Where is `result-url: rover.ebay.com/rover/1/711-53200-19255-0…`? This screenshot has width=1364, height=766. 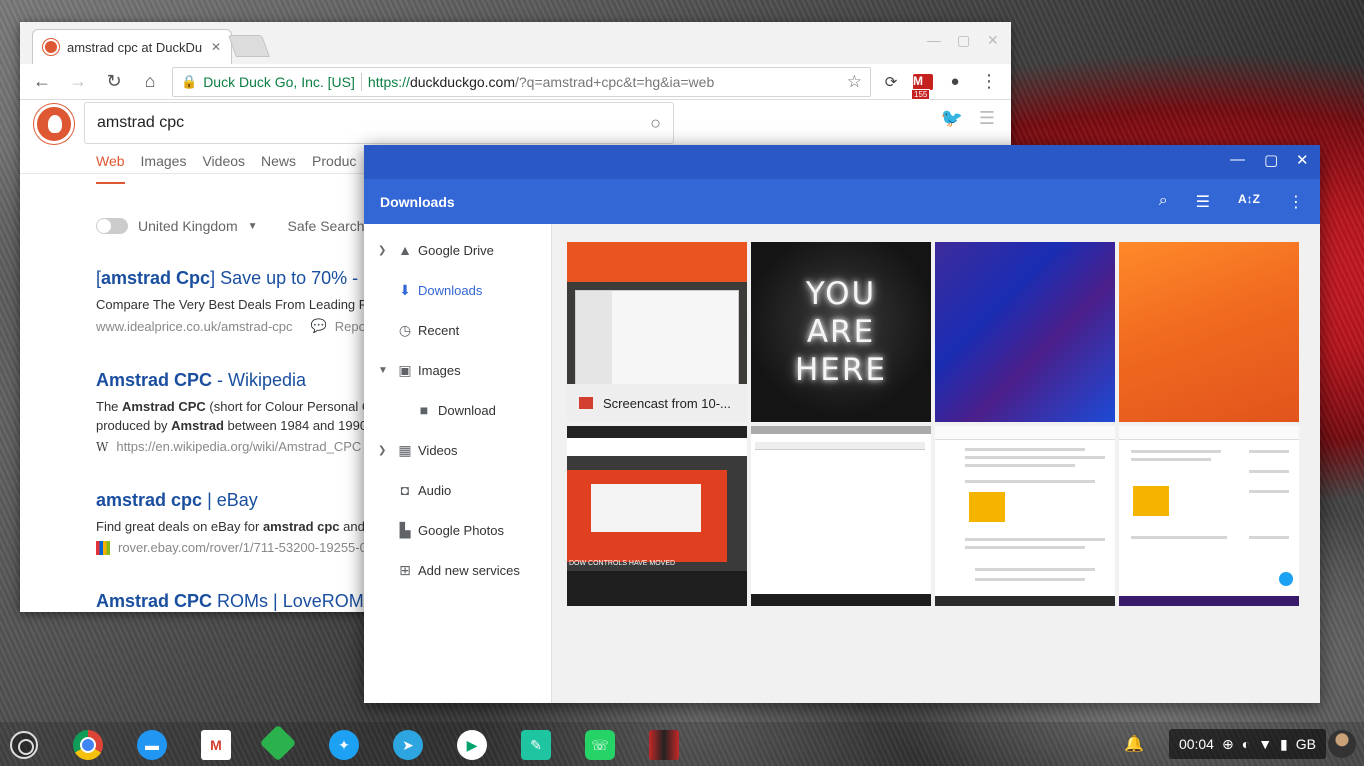 result-url: rover.ebay.com/rover/1/711-53200-19255-0… is located at coordinates (244, 547).